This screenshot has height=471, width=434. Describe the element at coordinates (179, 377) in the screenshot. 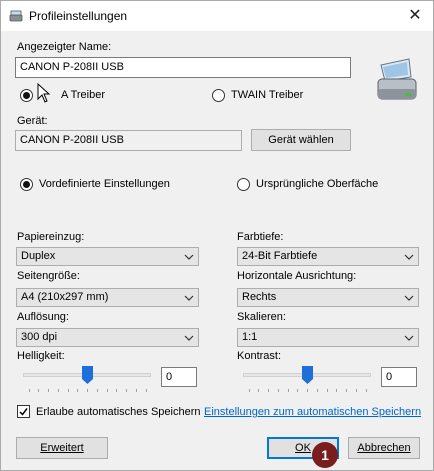

I see `brightness-value-input: 0` at that location.